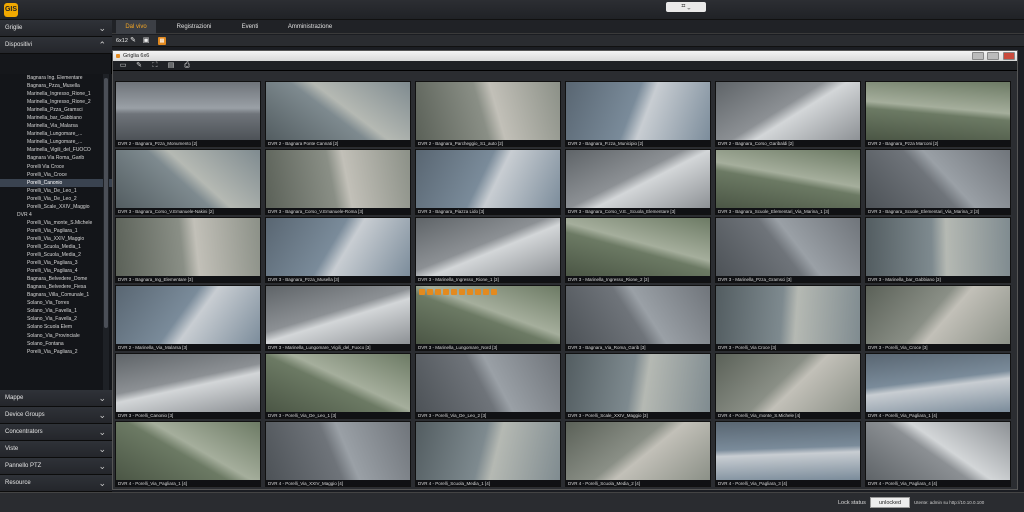 The width and height of the screenshot is (1024, 512). I want to click on camera-tile: DVR 3 - Bagnara_Pzza_Musella [3], so click(338, 250).